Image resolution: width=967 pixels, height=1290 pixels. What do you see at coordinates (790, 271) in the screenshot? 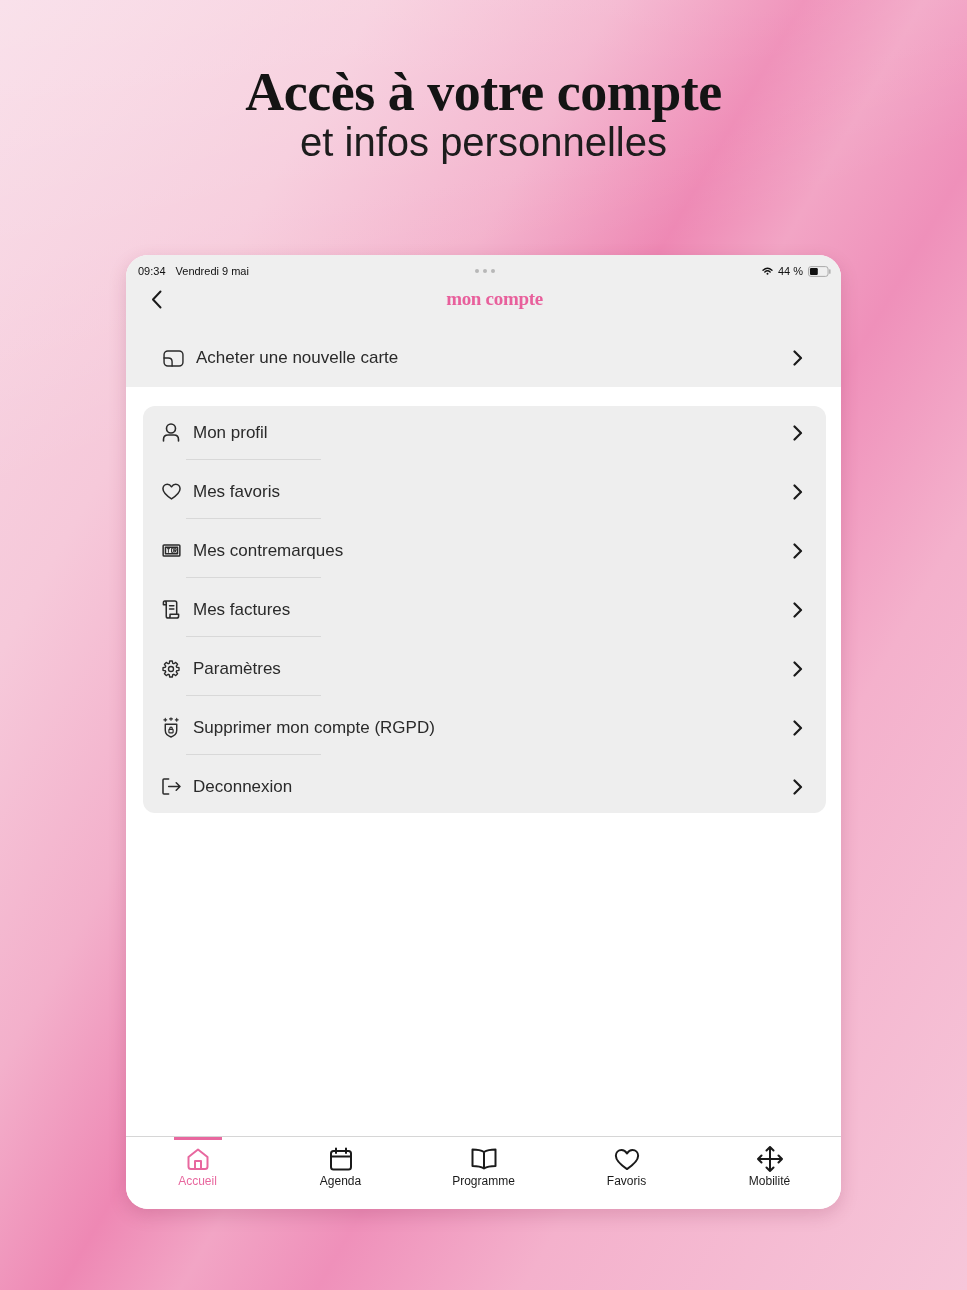
I see `battery-percent: 44 %` at bounding box center [790, 271].